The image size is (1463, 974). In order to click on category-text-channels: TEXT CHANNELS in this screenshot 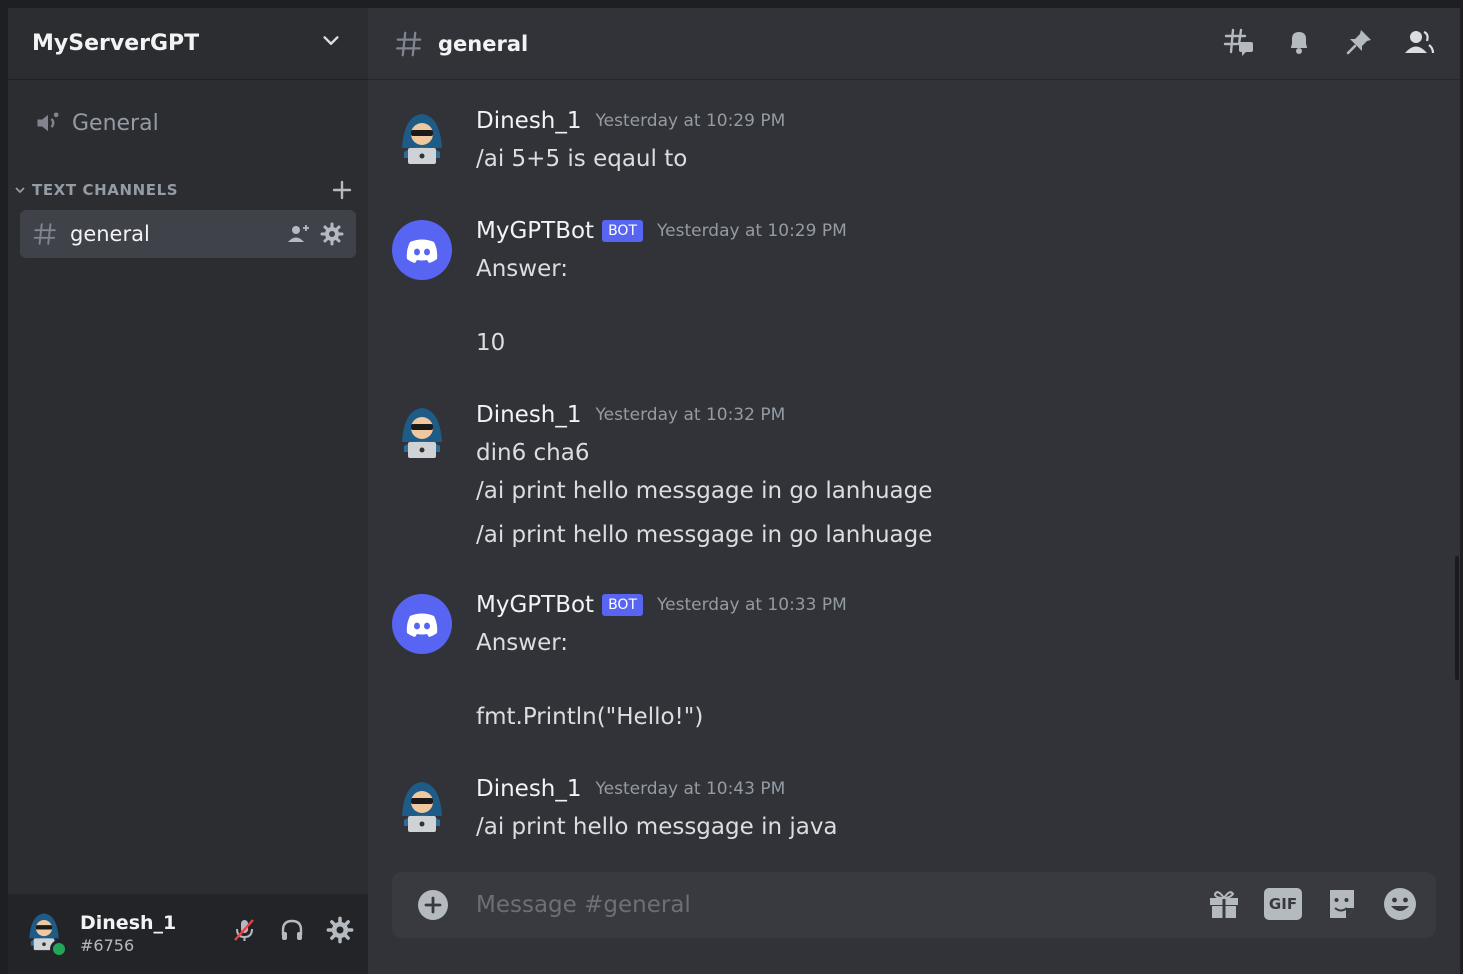, I will do `click(184, 190)`.